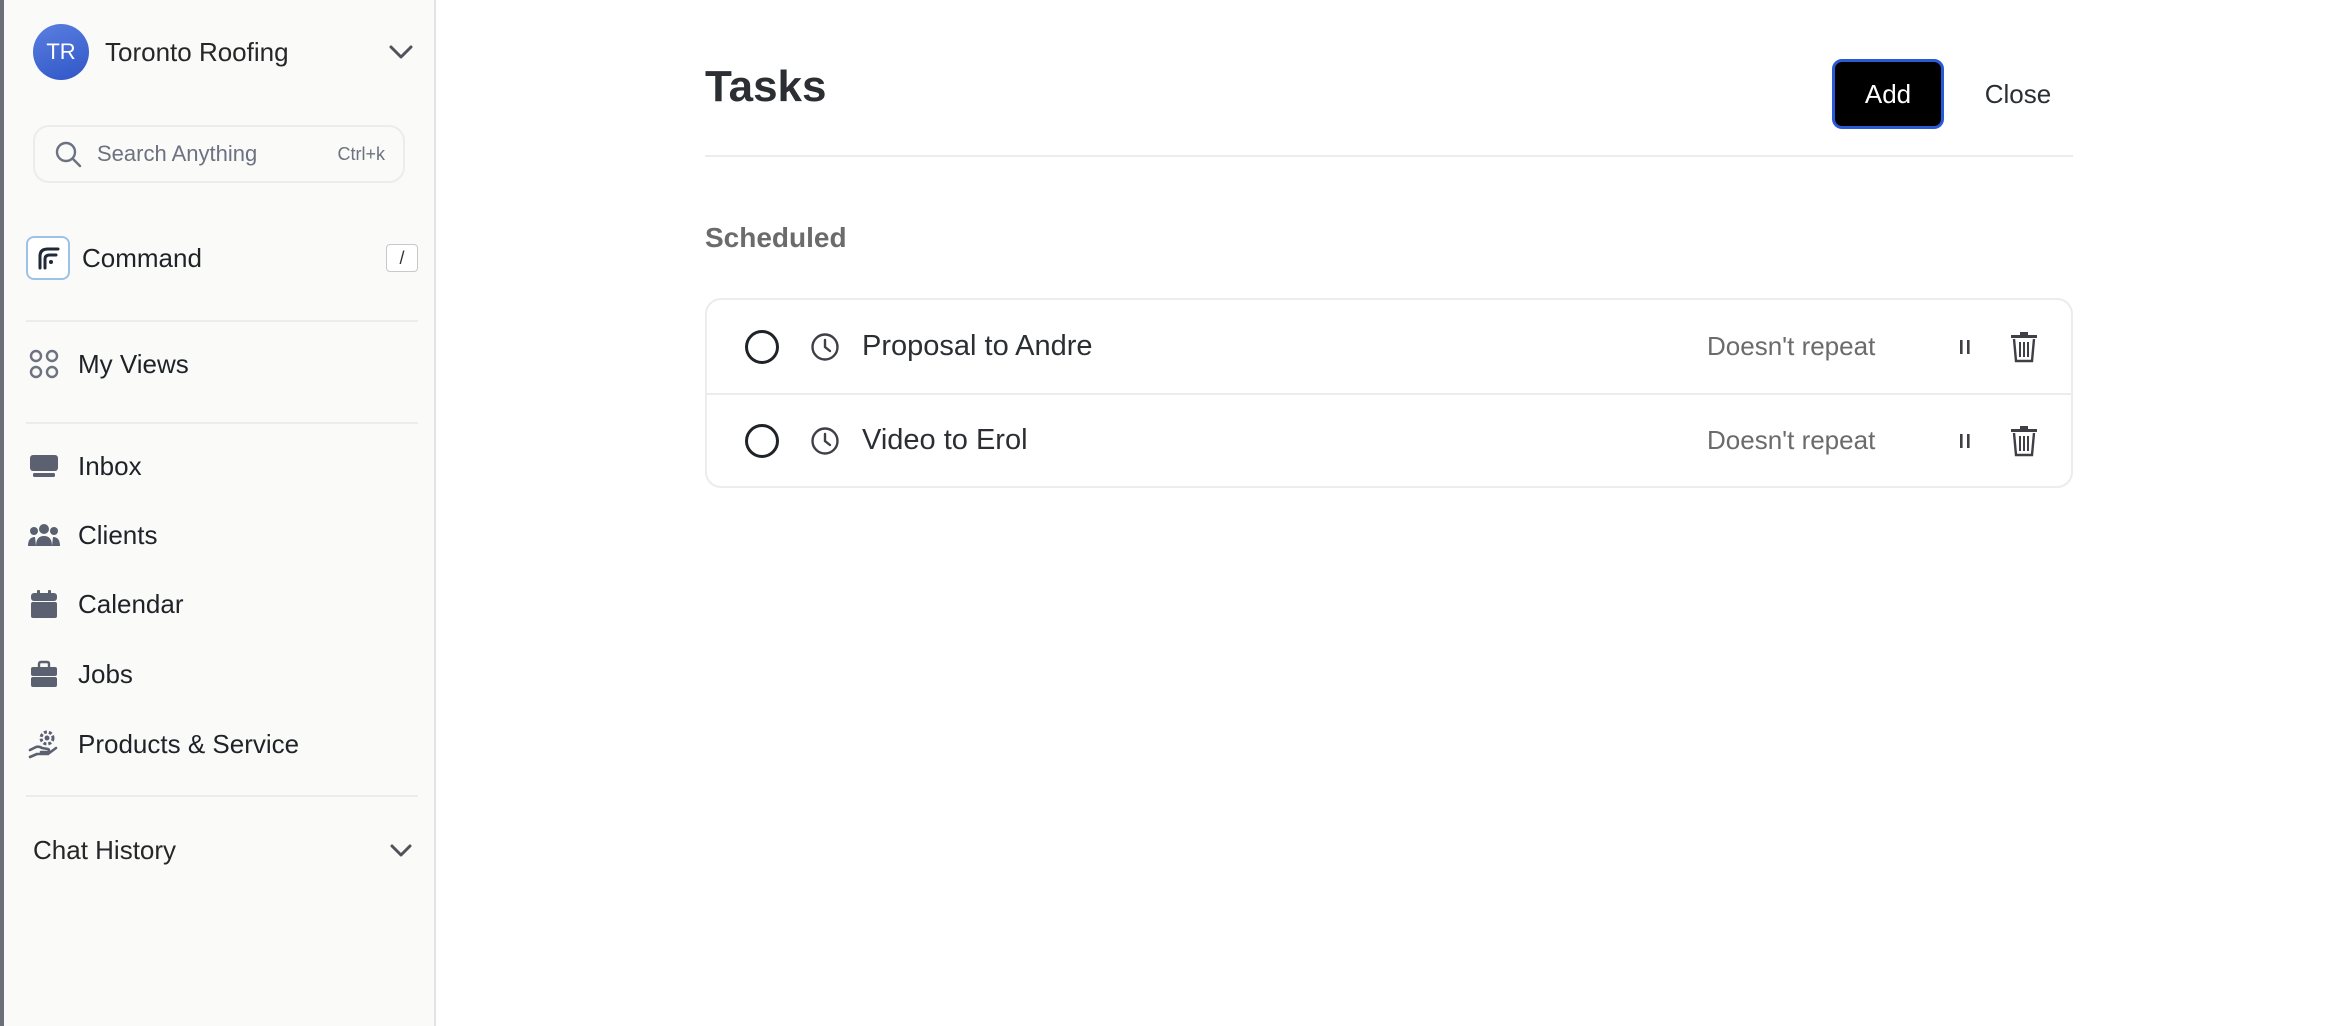  What do you see at coordinates (133, 363) in the screenshot?
I see `sidebar-item-label: My Views` at bounding box center [133, 363].